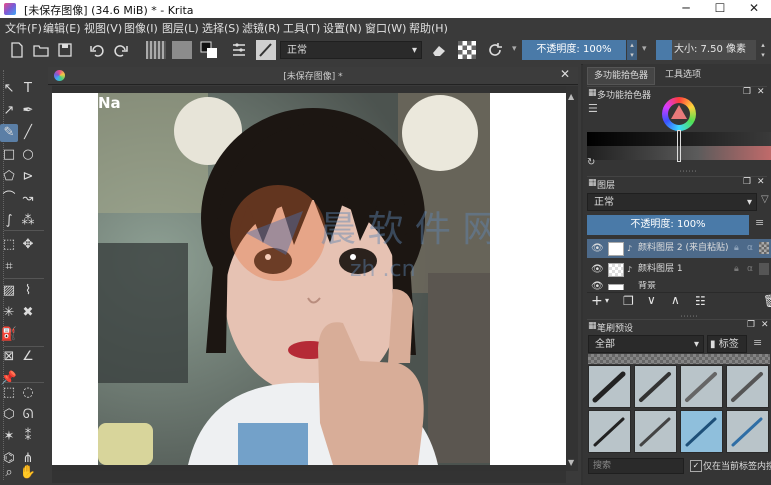  I want to click on brush-tag-filter: 全部 ▾, so click(646, 344).